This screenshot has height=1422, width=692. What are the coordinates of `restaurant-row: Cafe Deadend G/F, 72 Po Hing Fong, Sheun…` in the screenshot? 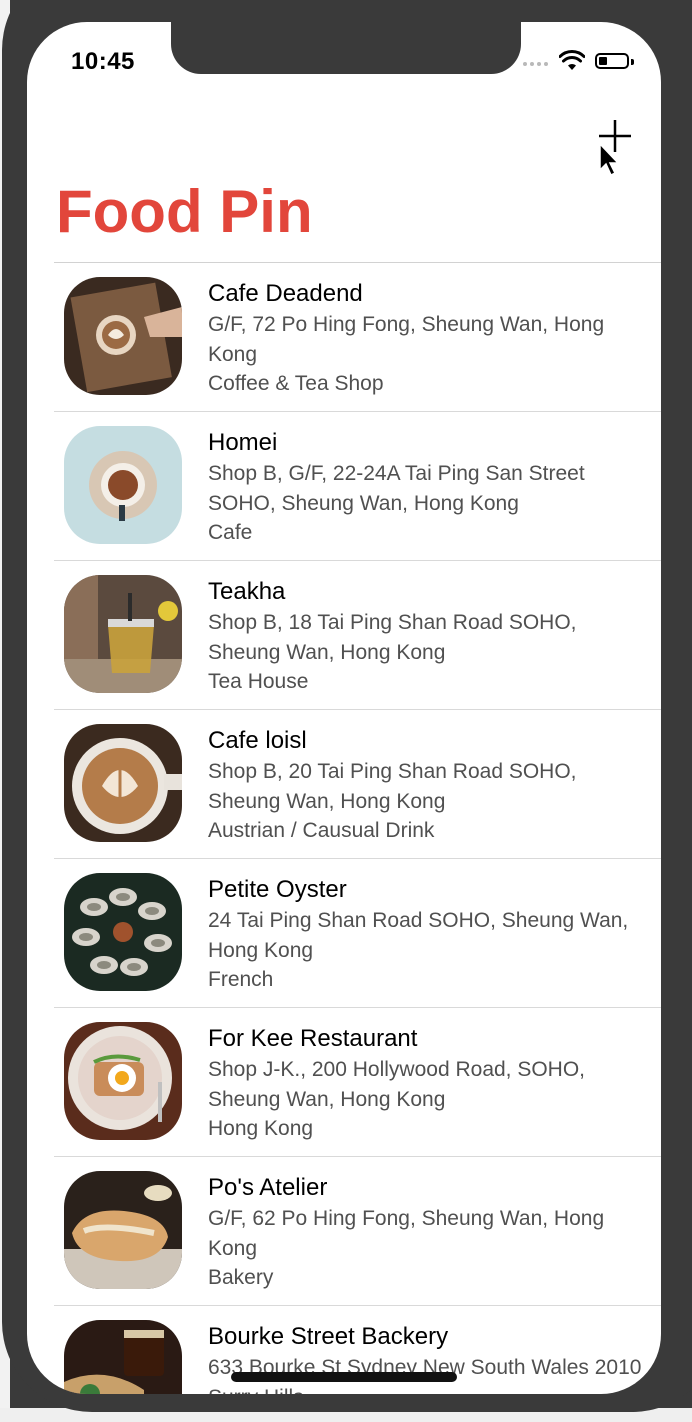 It's located at (357, 337).